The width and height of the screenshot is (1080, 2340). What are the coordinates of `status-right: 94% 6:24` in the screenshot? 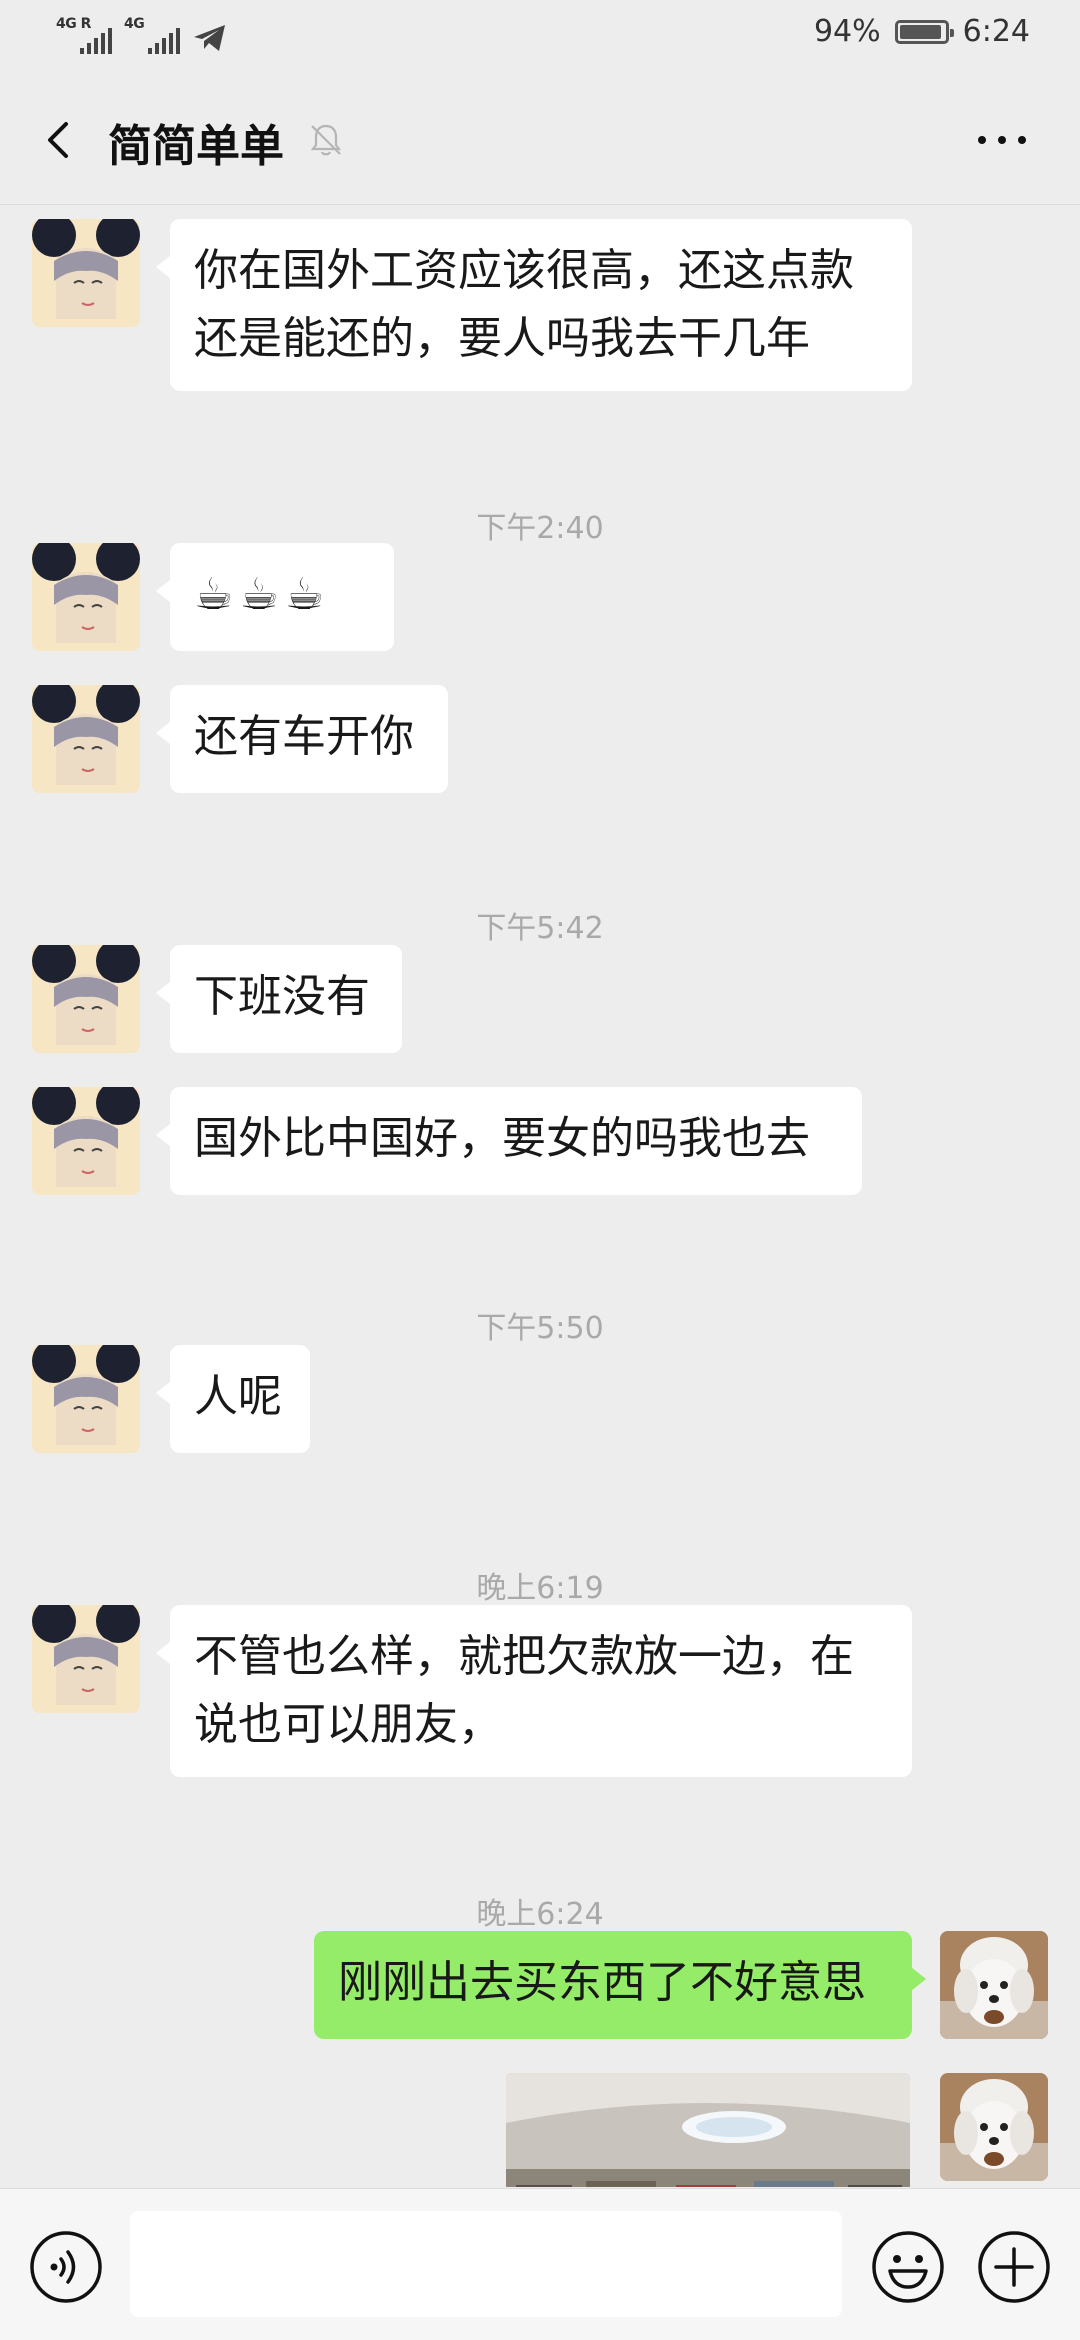 It's located at (922, 31).